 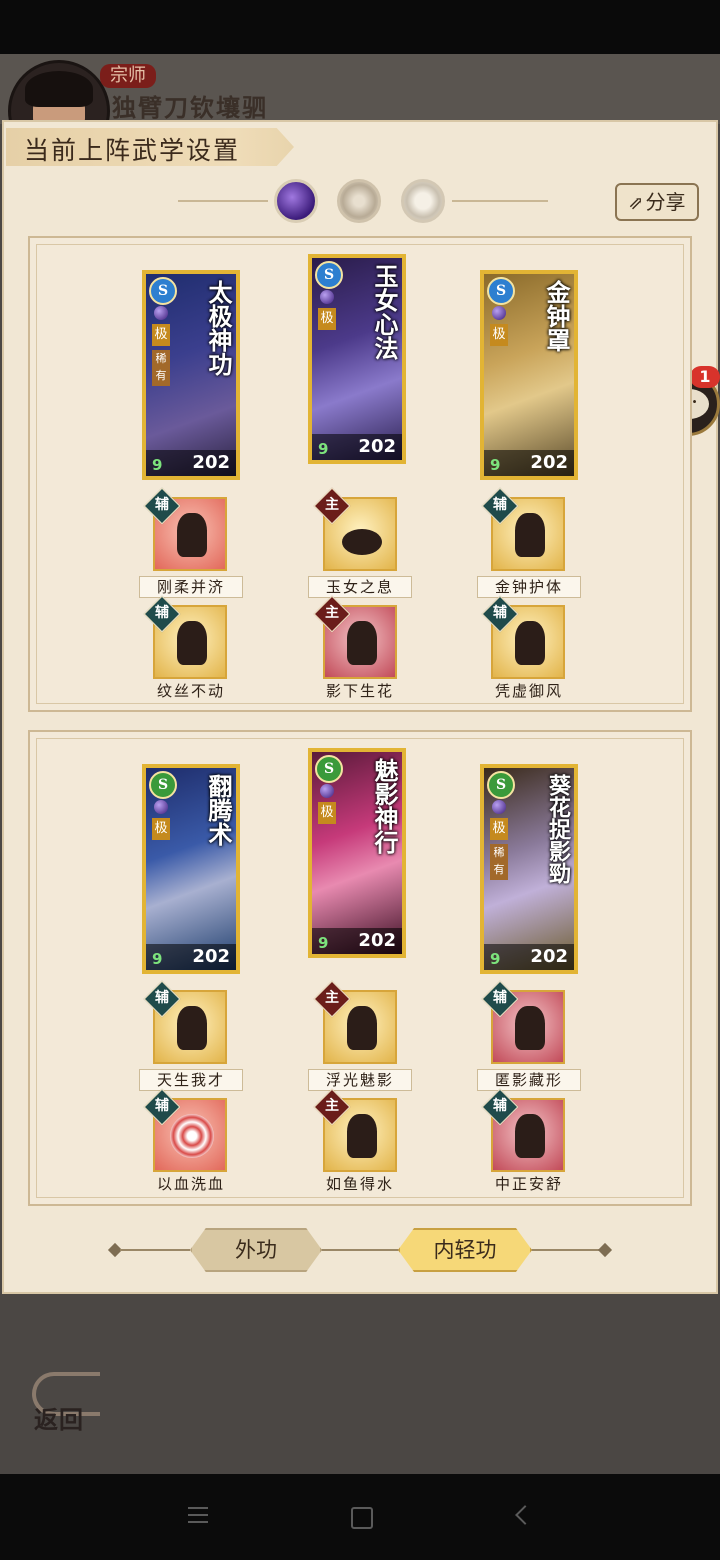 I want to click on skill-name: 纹丝不动, so click(x=190, y=691).